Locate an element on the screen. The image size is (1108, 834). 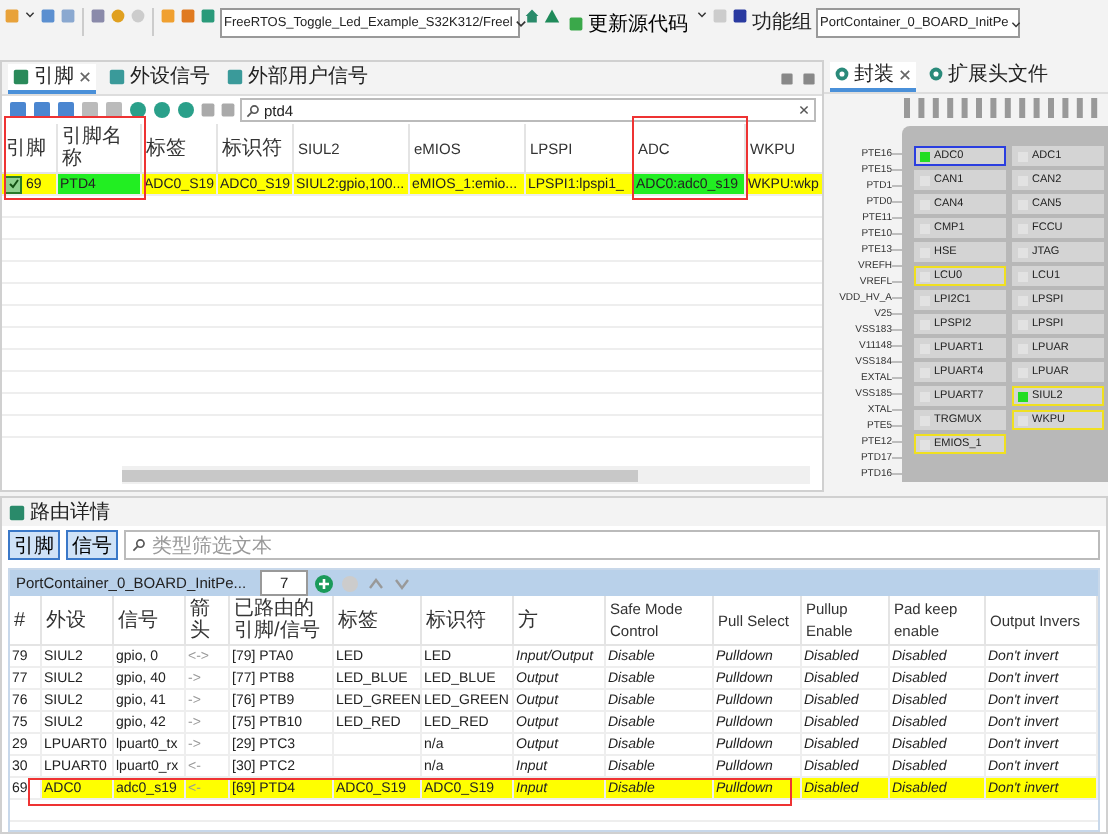
panel-tab: 引脚 is located at coordinates (52, 78).